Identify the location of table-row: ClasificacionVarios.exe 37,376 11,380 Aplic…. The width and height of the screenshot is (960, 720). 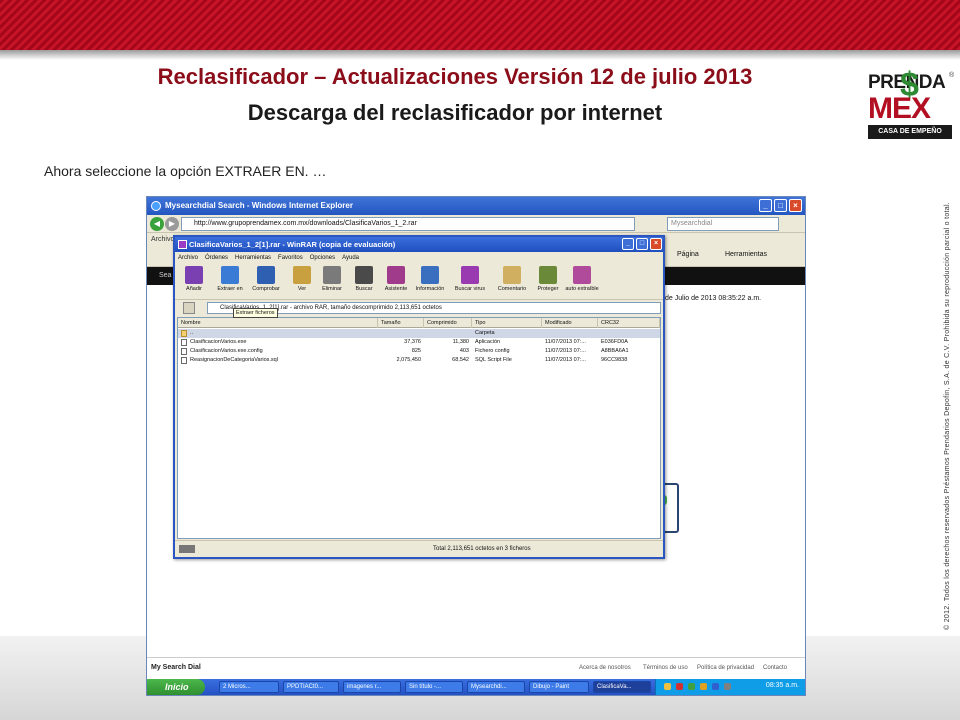
(419, 342).